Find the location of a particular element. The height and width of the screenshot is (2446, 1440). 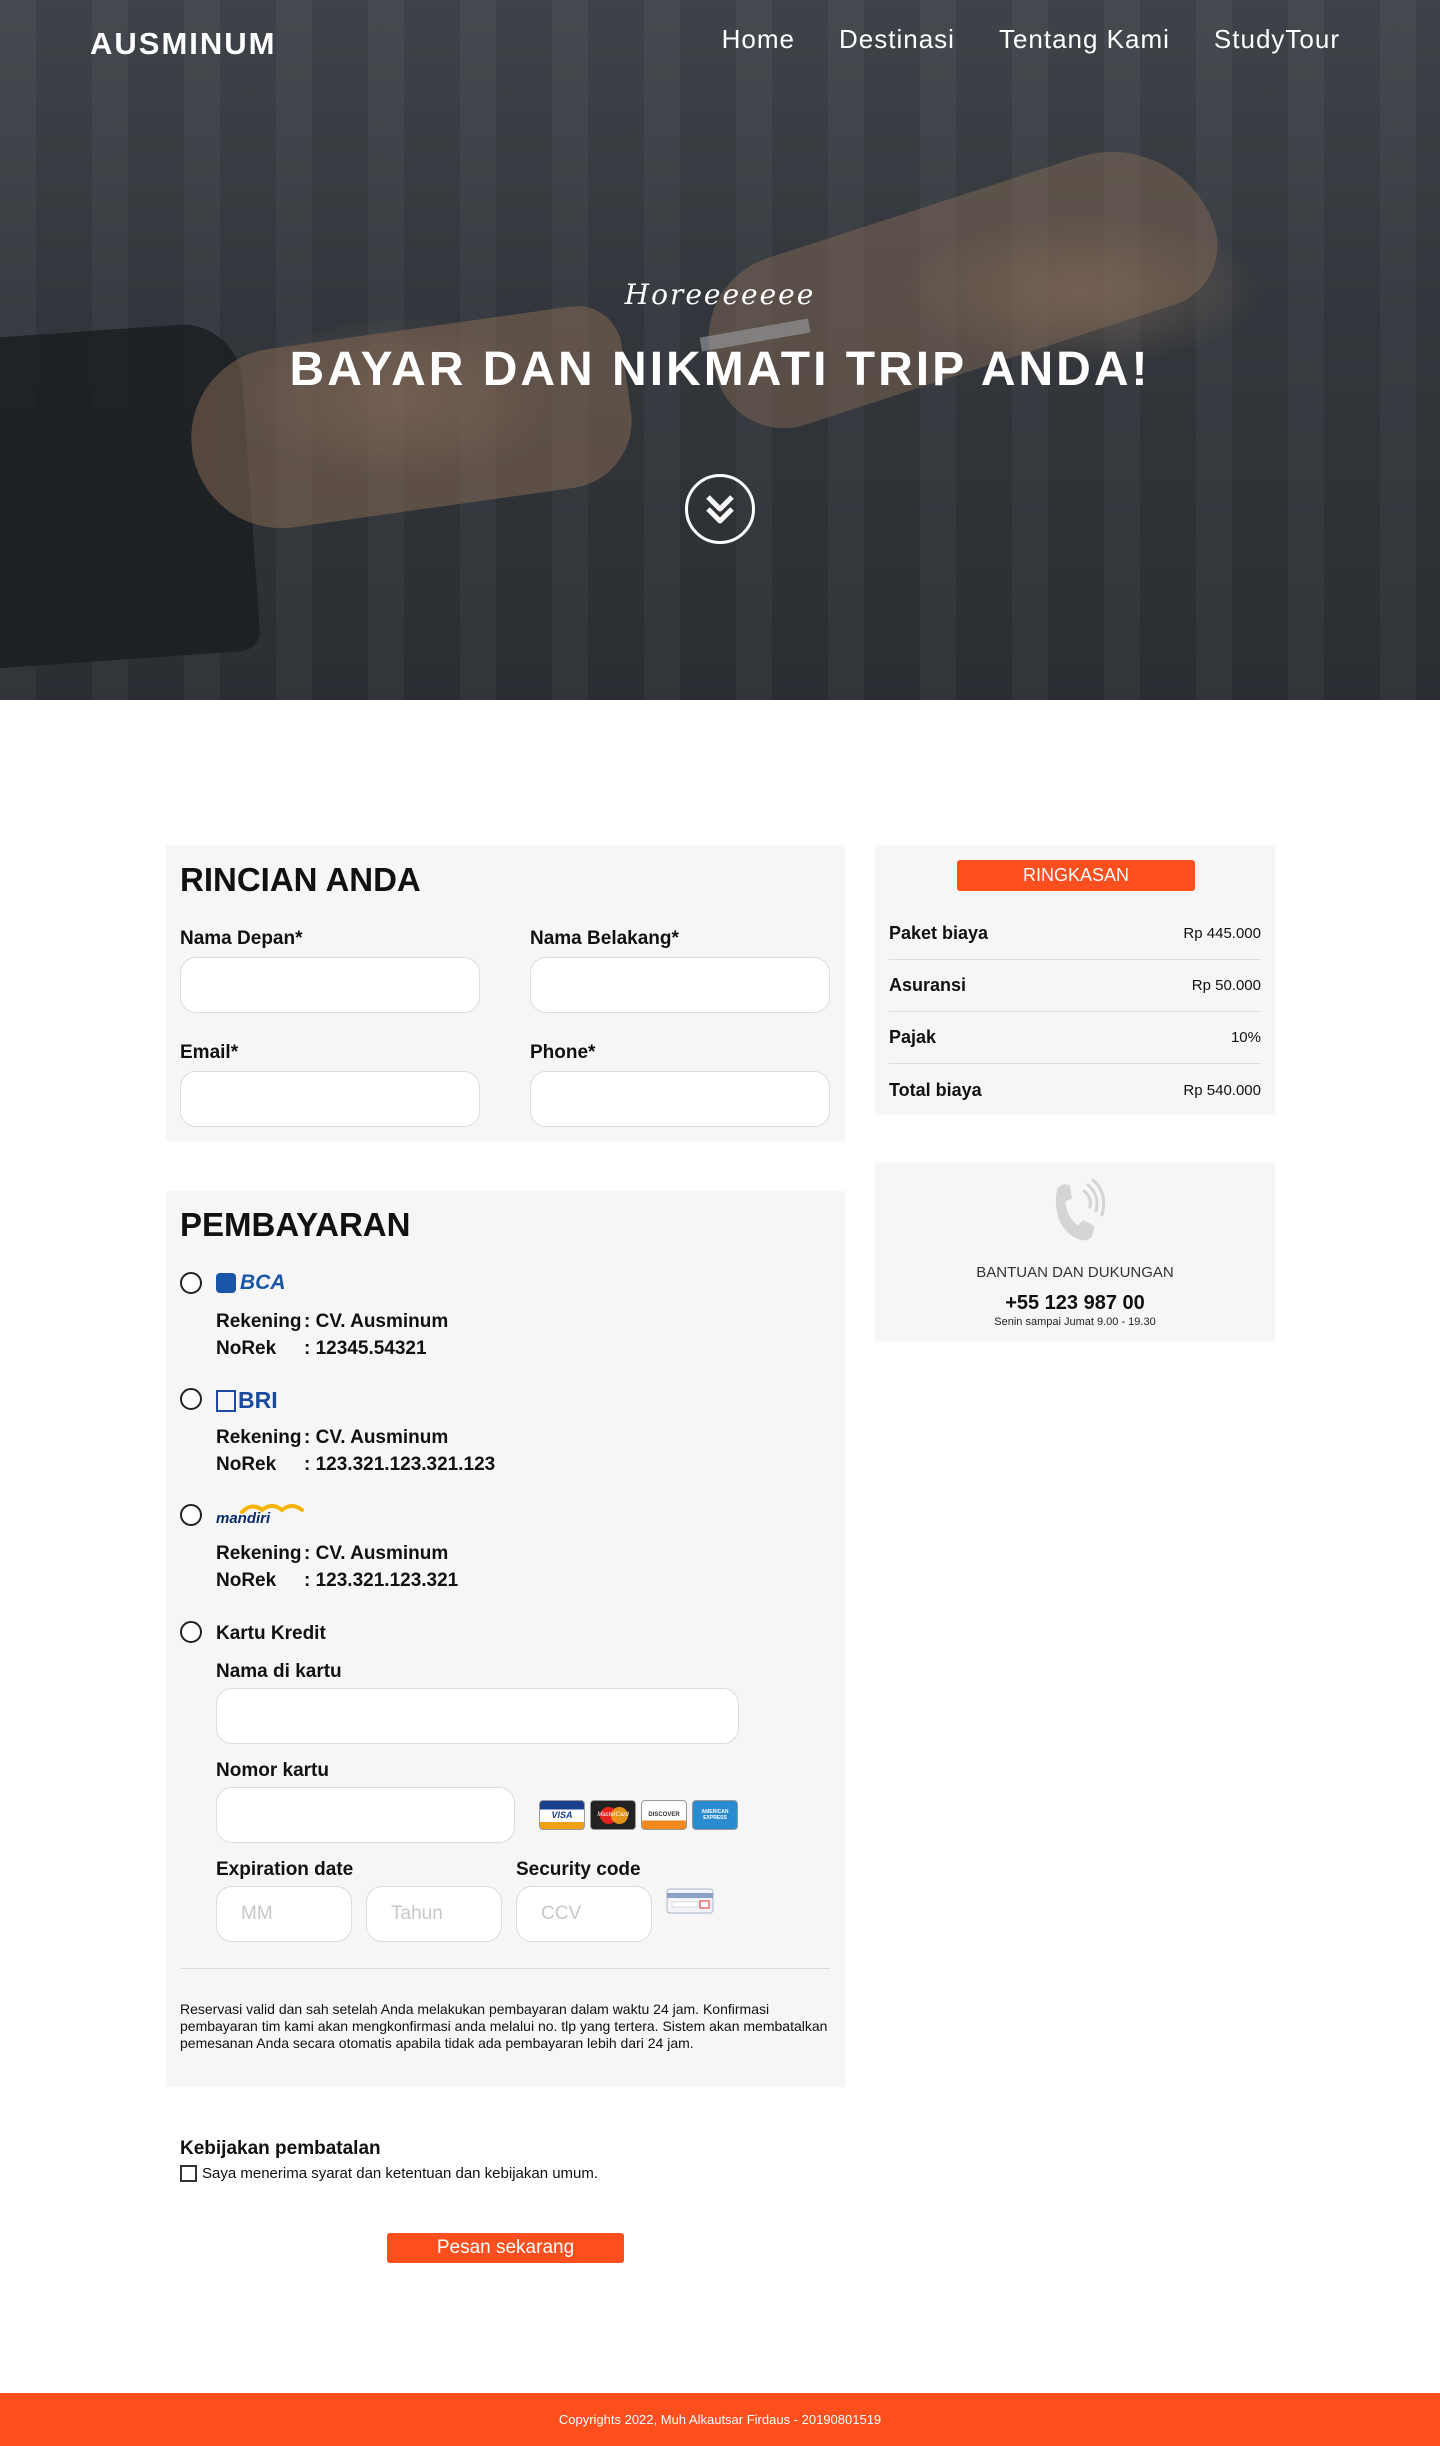

credit-card-label: Kartu Kredit is located at coordinates (271, 1633).